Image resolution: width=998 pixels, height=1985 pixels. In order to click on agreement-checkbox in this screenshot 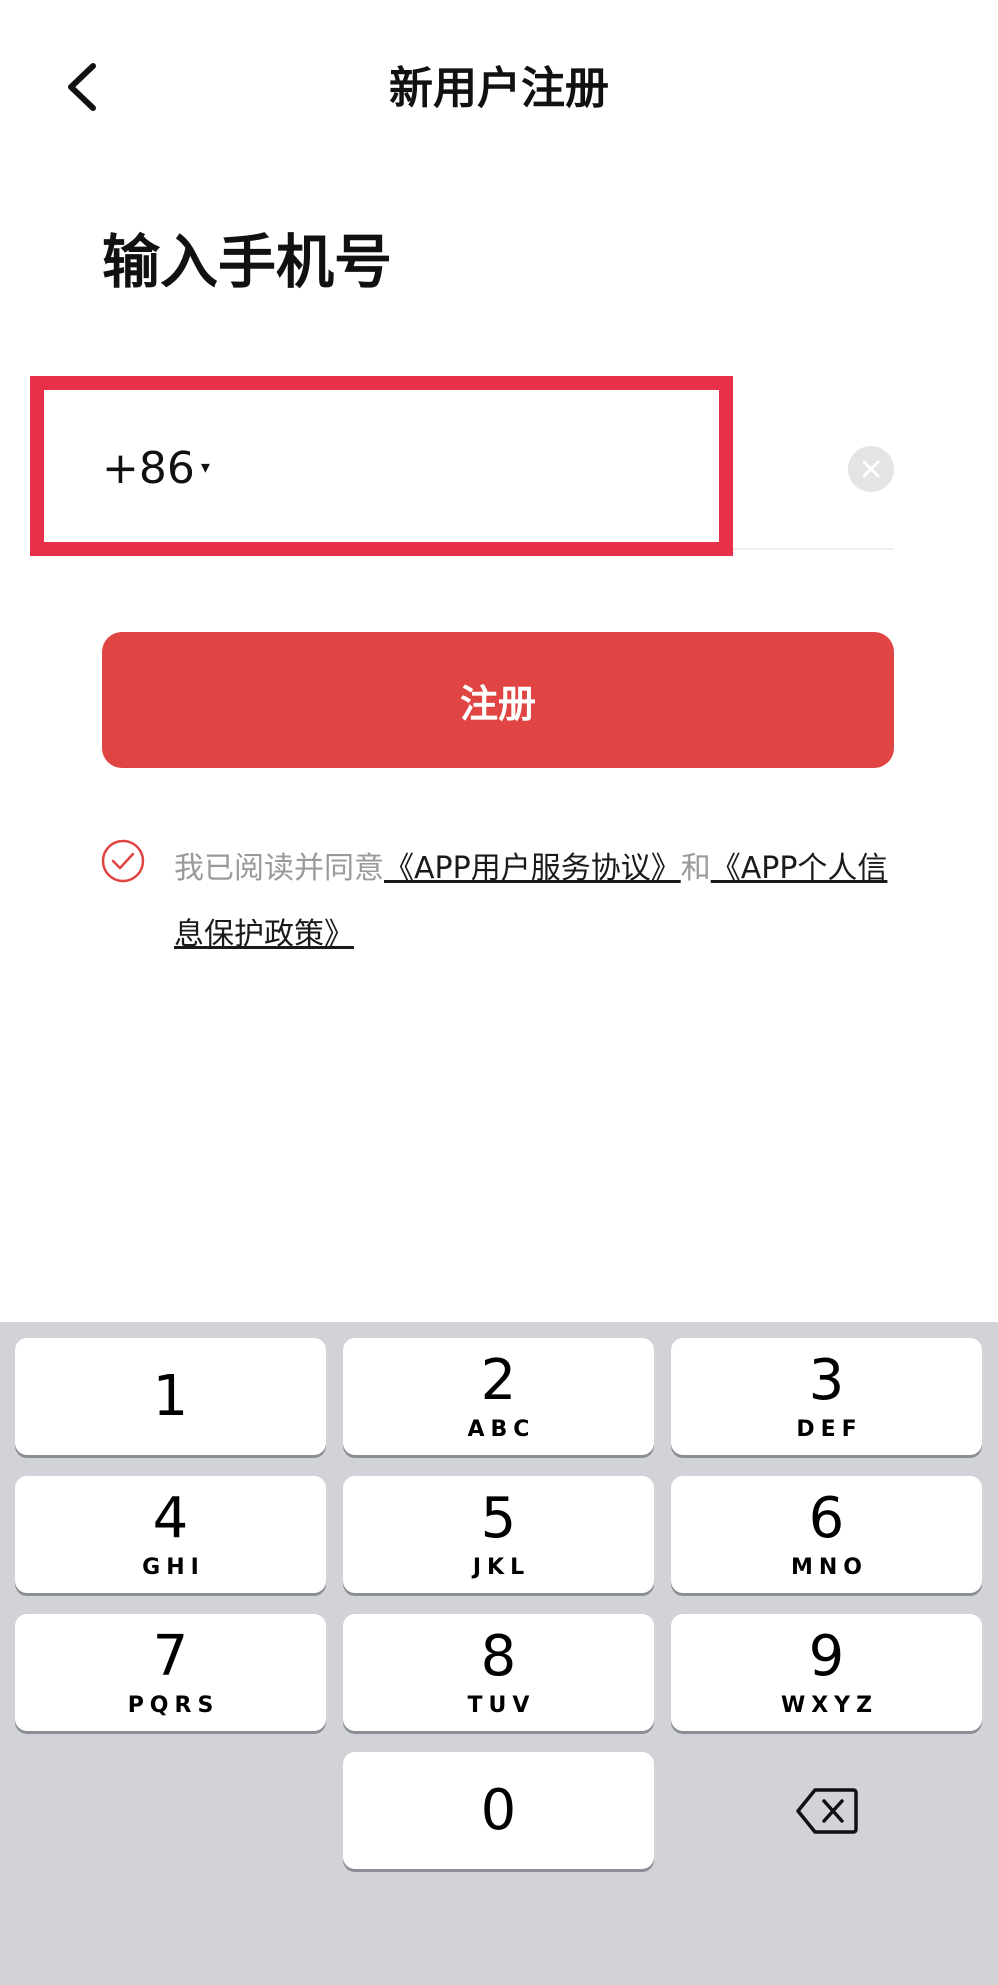, I will do `click(123, 861)`.